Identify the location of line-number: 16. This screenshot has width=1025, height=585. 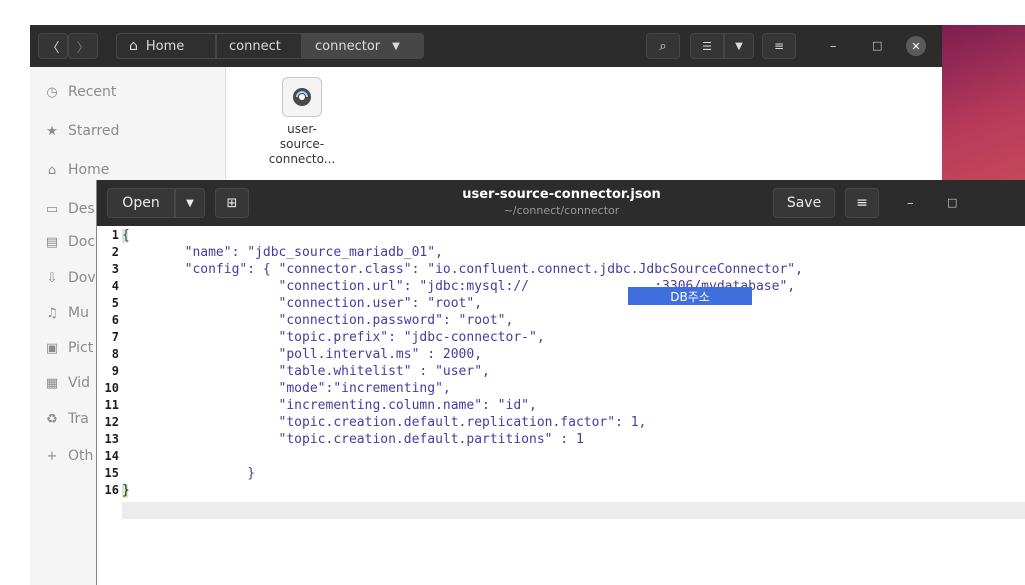
(111, 490).